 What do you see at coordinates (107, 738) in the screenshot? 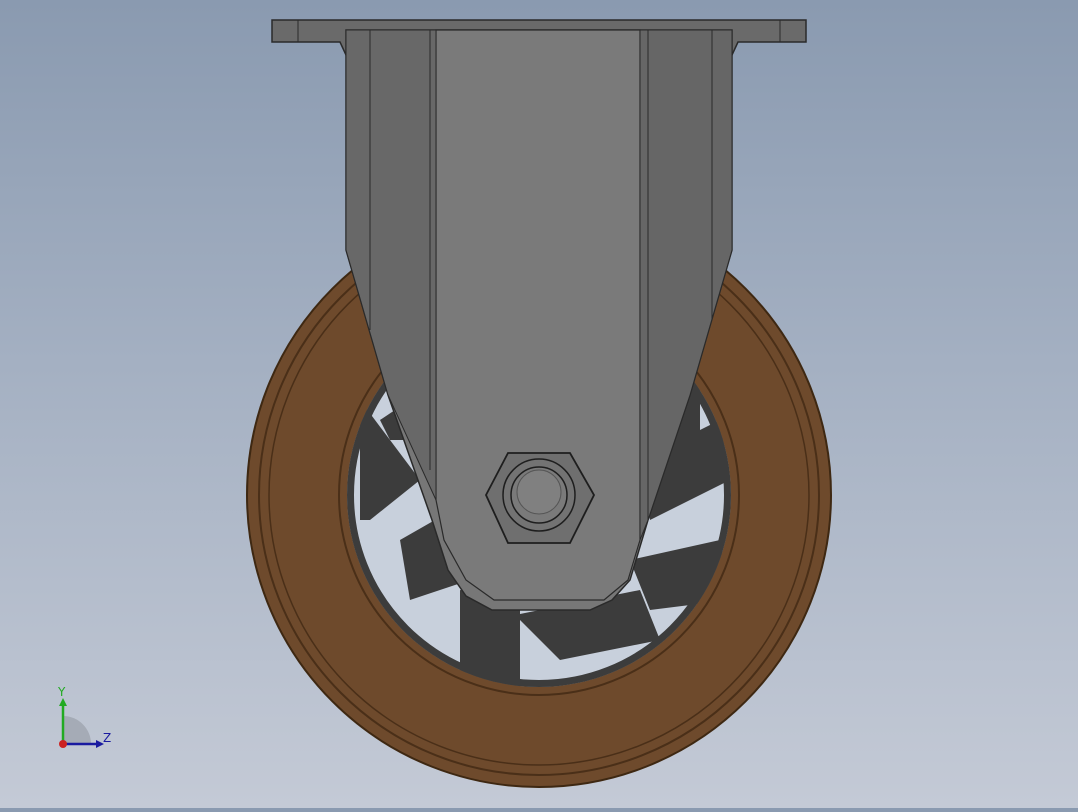
I see `z-axis-label: Z` at bounding box center [107, 738].